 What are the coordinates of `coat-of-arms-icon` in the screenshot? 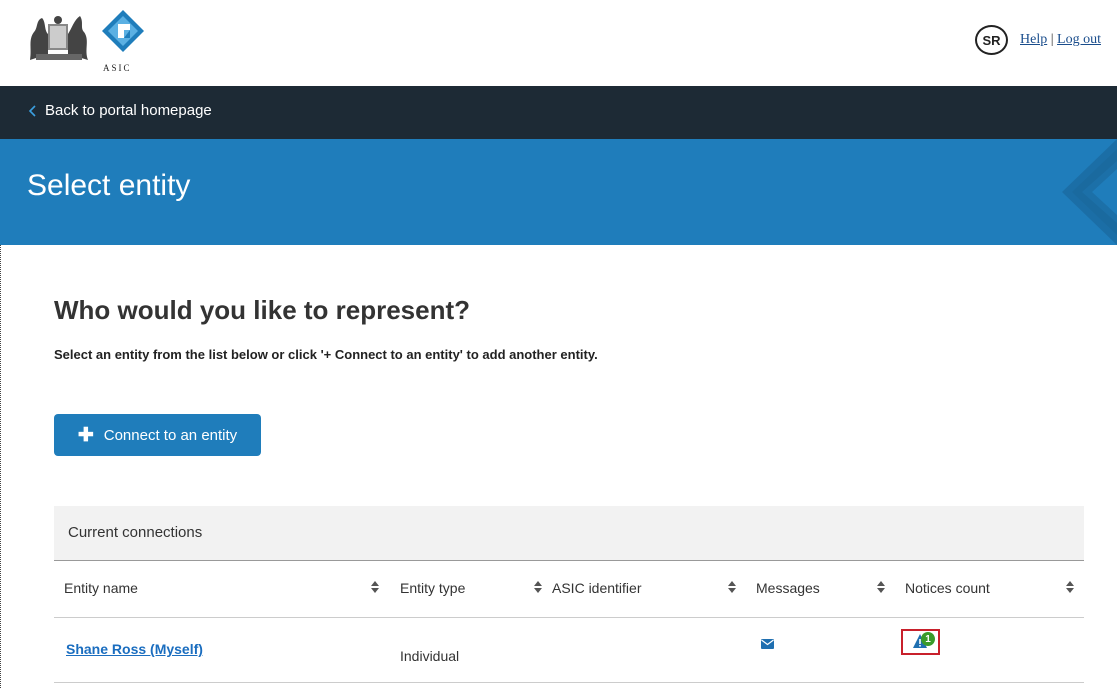 It's located at (59, 38).